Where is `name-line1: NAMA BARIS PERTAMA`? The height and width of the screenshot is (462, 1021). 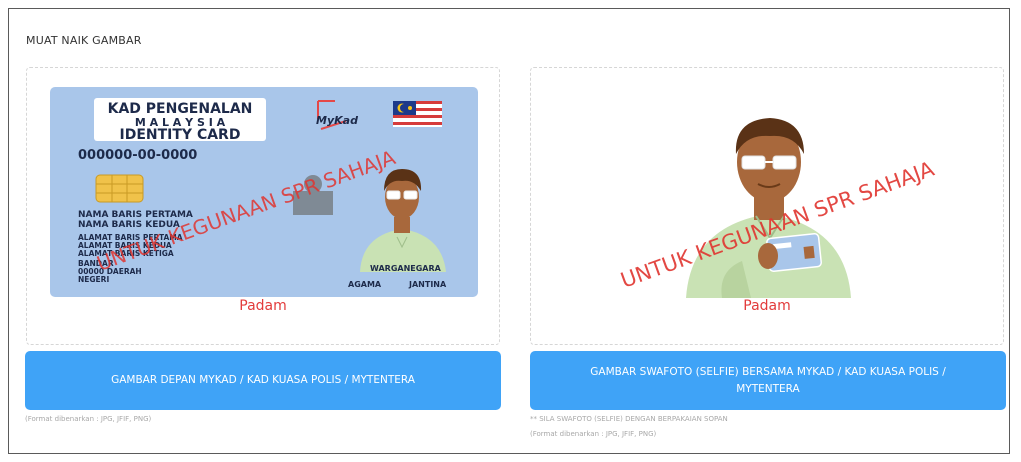
name-line1: NAMA BARIS PERTAMA is located at coordinates (135, 215).